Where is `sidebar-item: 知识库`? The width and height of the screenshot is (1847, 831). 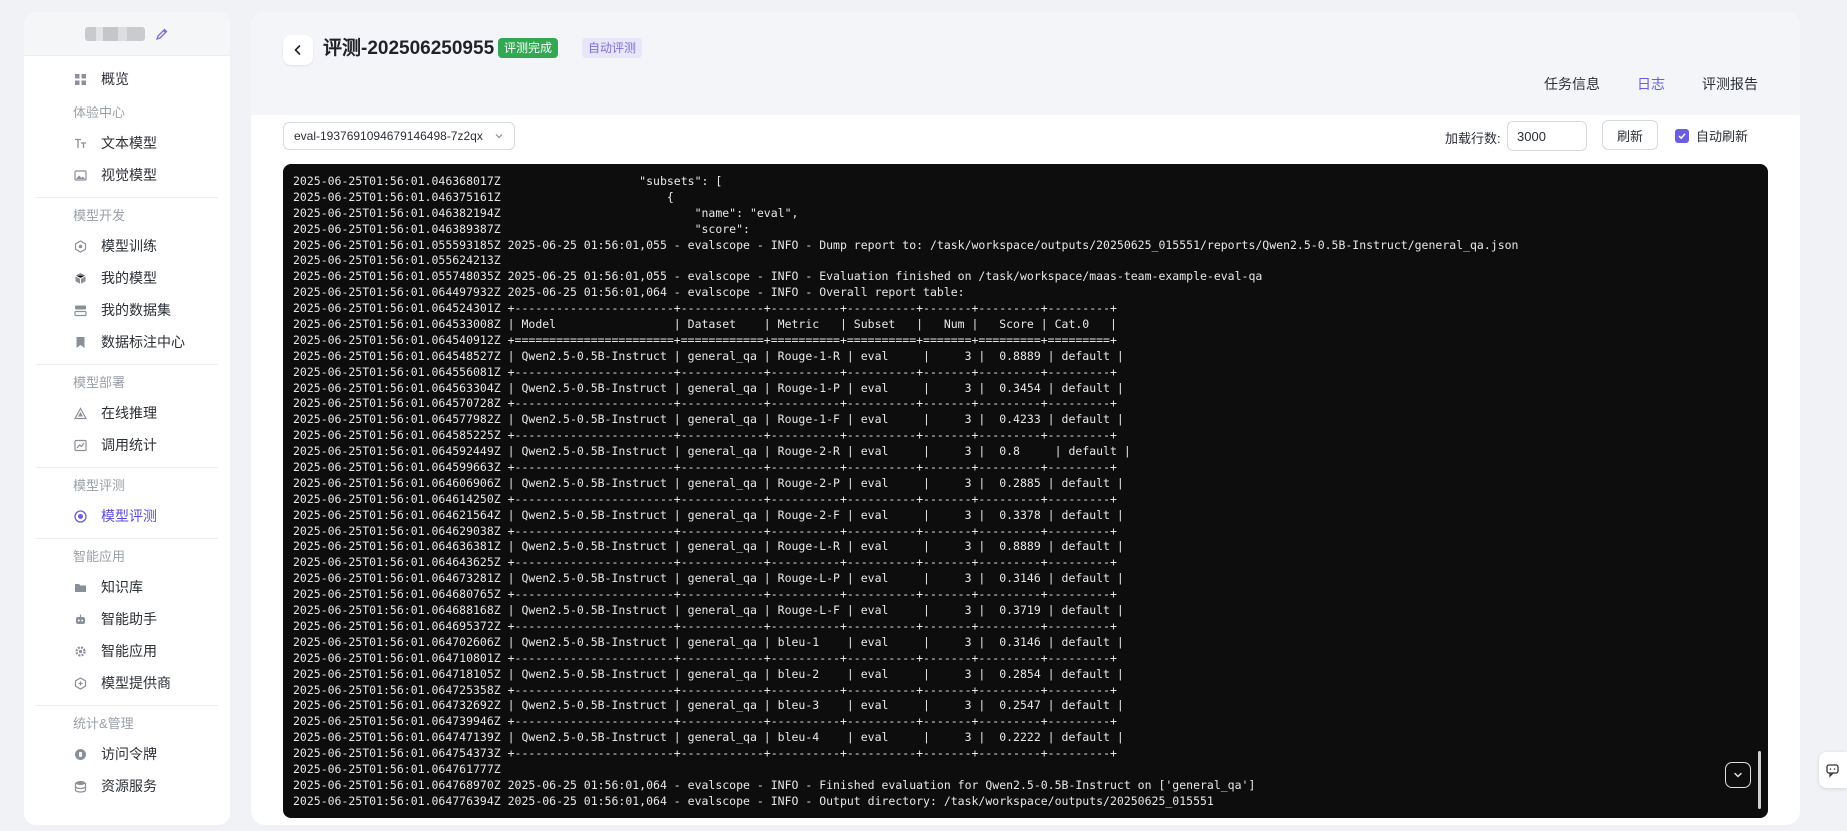
sidebar-item: 知识库 is located at coordinates (127, 587).